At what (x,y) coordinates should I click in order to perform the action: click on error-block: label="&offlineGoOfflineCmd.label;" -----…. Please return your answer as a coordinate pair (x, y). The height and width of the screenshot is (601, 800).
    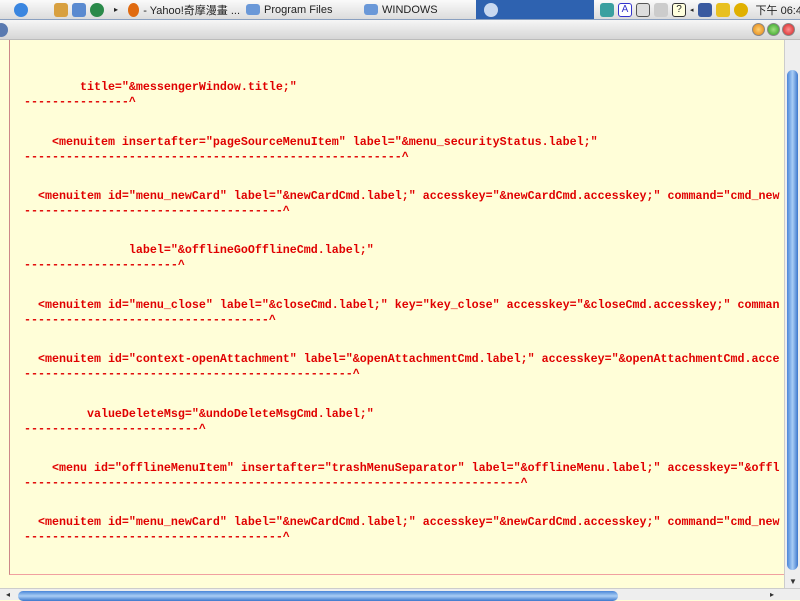
    Looking at the image, I should click on (199, 257).